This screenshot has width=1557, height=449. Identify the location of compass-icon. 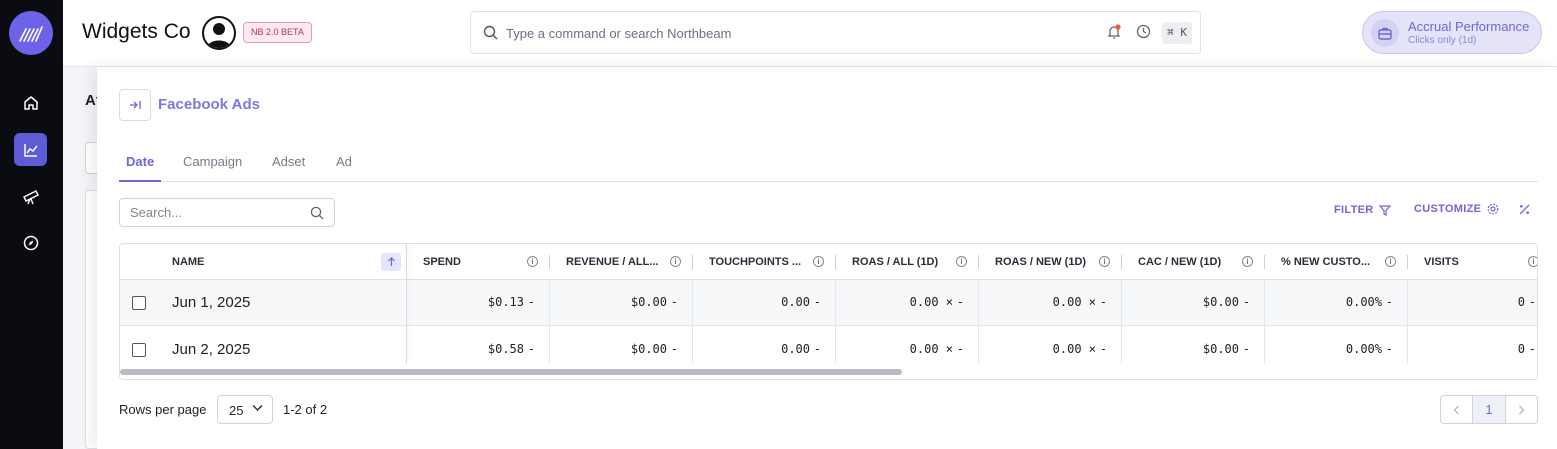
(30, 242).